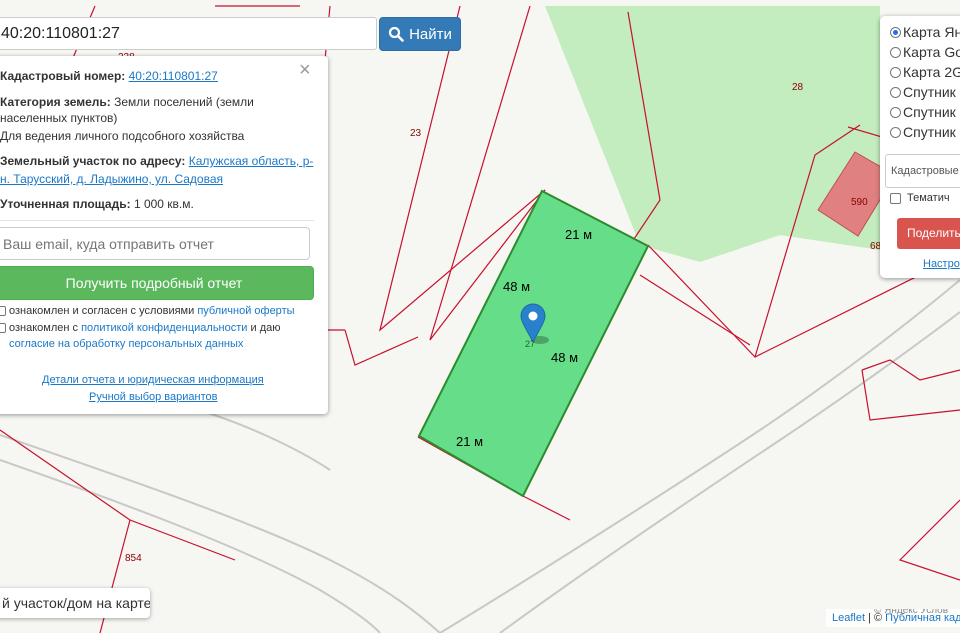 The image size is (960, 633). Describe the element at coordinates (153, 397) in the screenshot. I see `manual-selection-link: Ручной выбор вариантов` at that location.